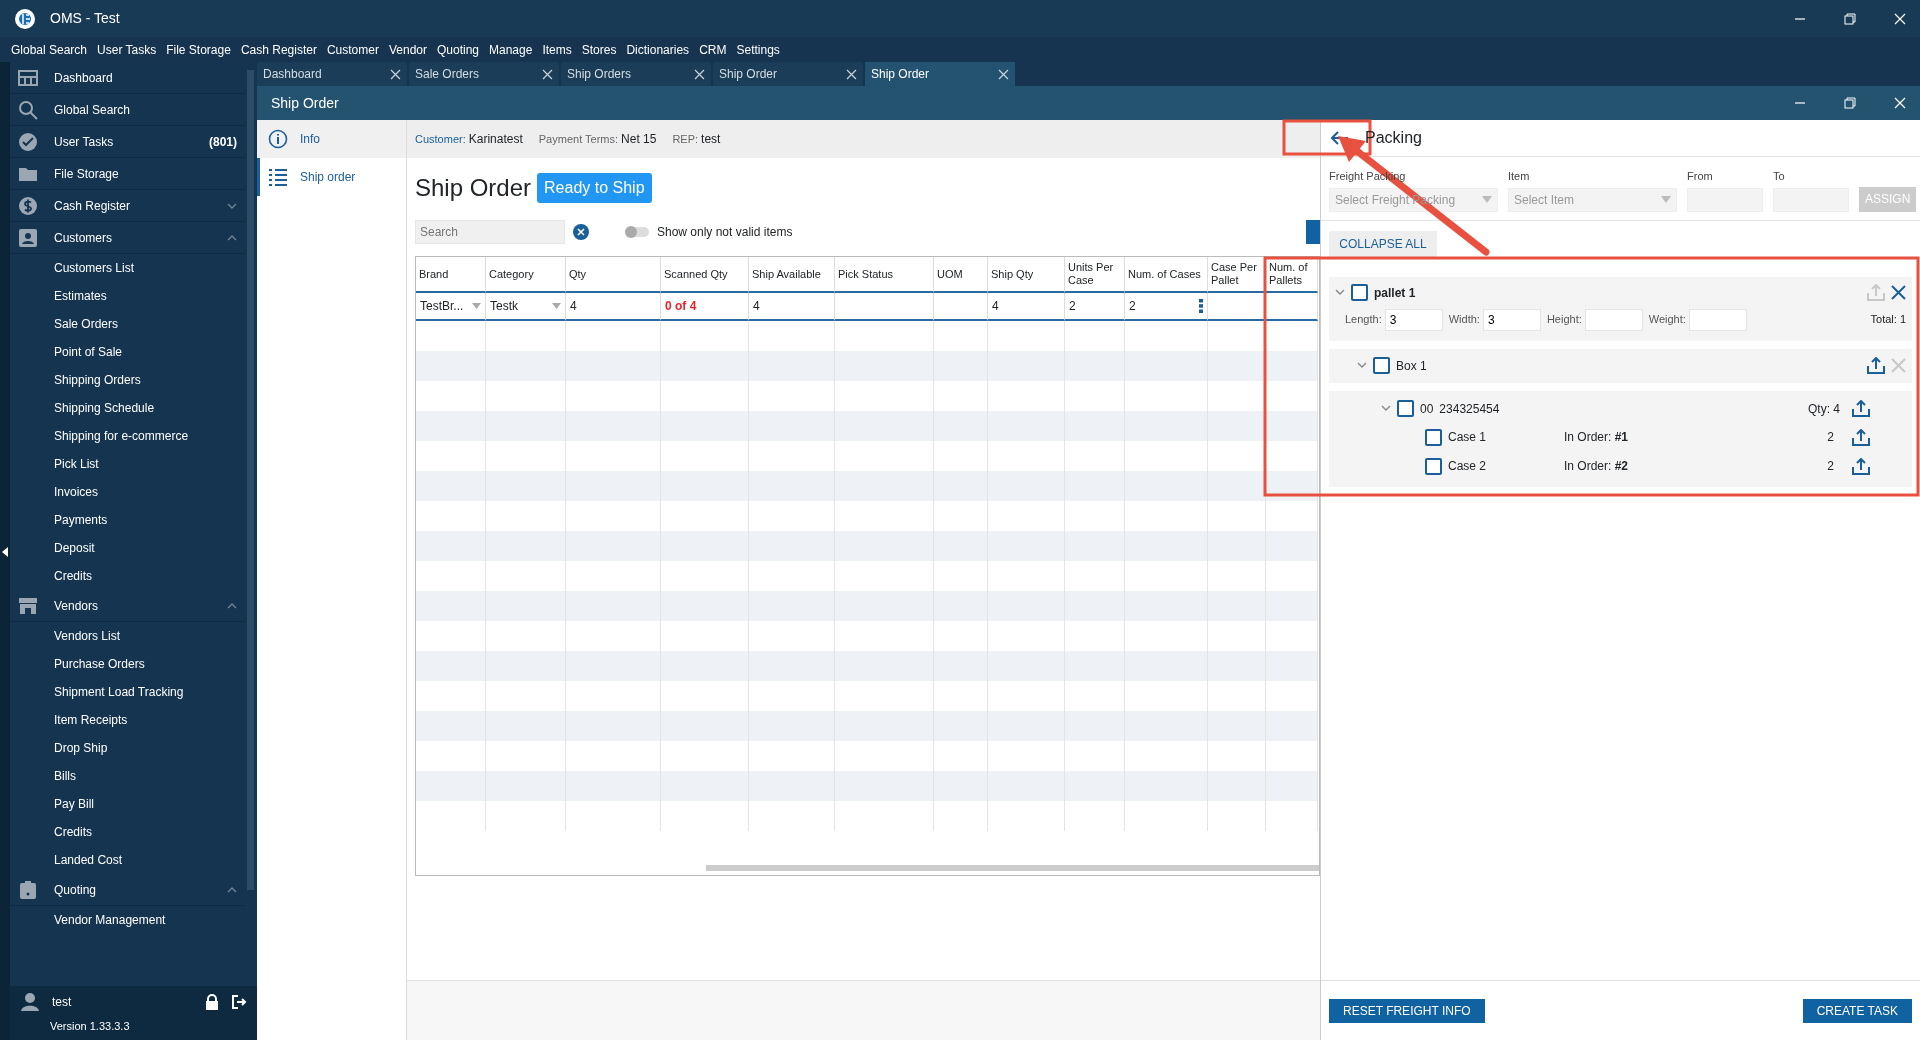 The image size is (1920, 1040). What do you see at coordinates (145, 173) in the screenshot?
I see `sidebar-item: File Storage` at bounding box center [145, 173].